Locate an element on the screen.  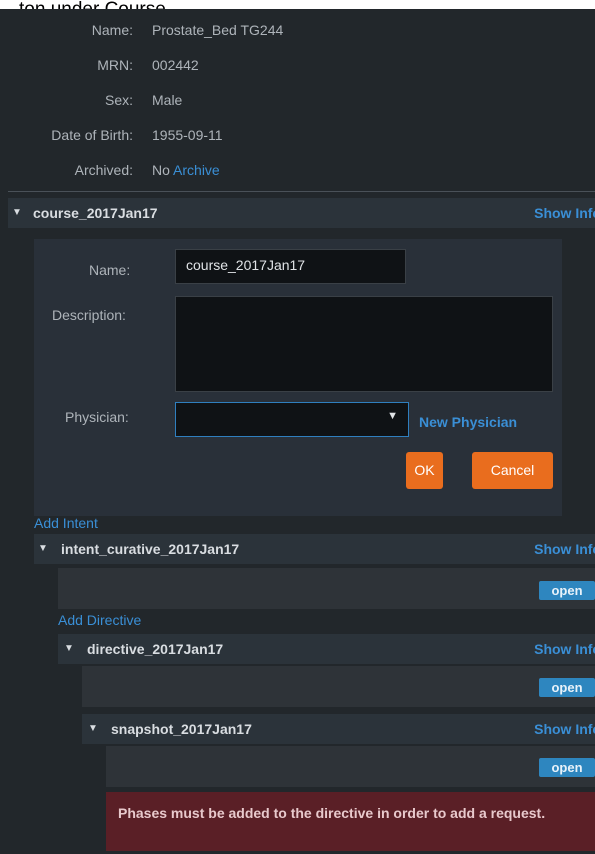
course-description-label: Description: is located at coordinates (89, 315).